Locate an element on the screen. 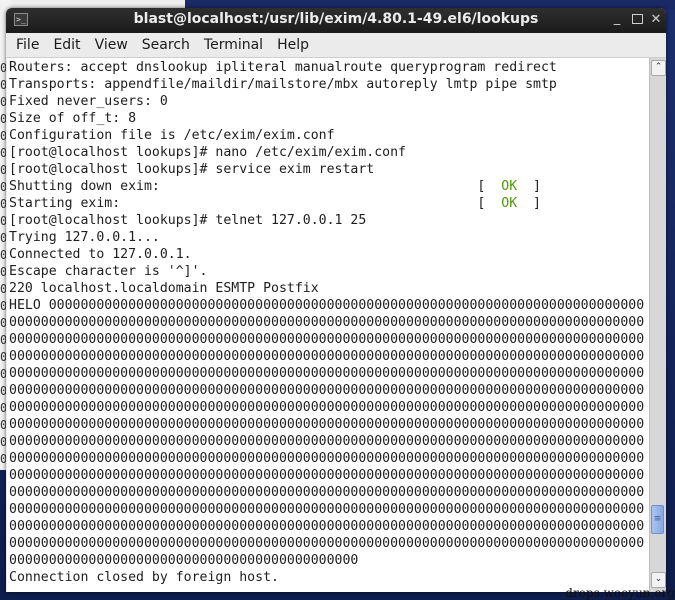 This screenshot has height=600, width=675. service-status-line: Starting exim: [ OK ] is located at coordinates (275, 203).